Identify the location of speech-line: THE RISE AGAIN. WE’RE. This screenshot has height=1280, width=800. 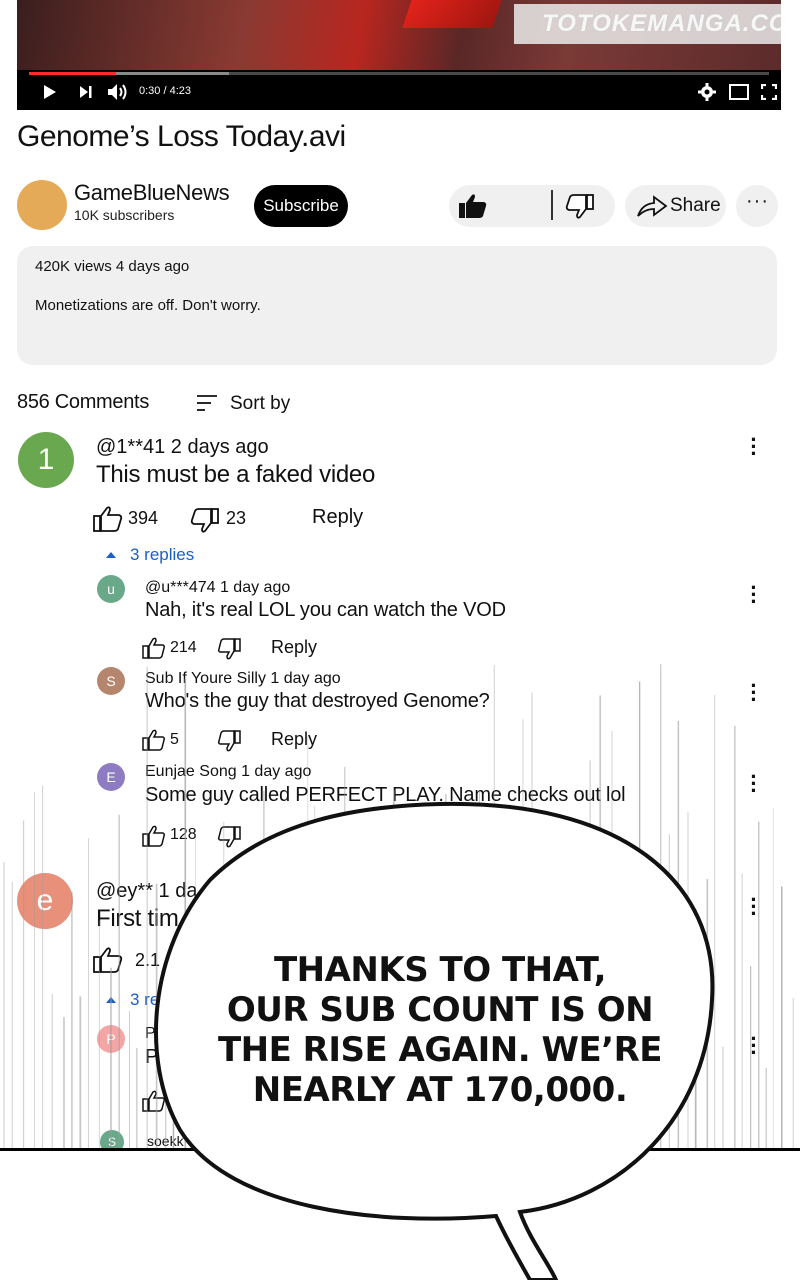
(440, 1050).